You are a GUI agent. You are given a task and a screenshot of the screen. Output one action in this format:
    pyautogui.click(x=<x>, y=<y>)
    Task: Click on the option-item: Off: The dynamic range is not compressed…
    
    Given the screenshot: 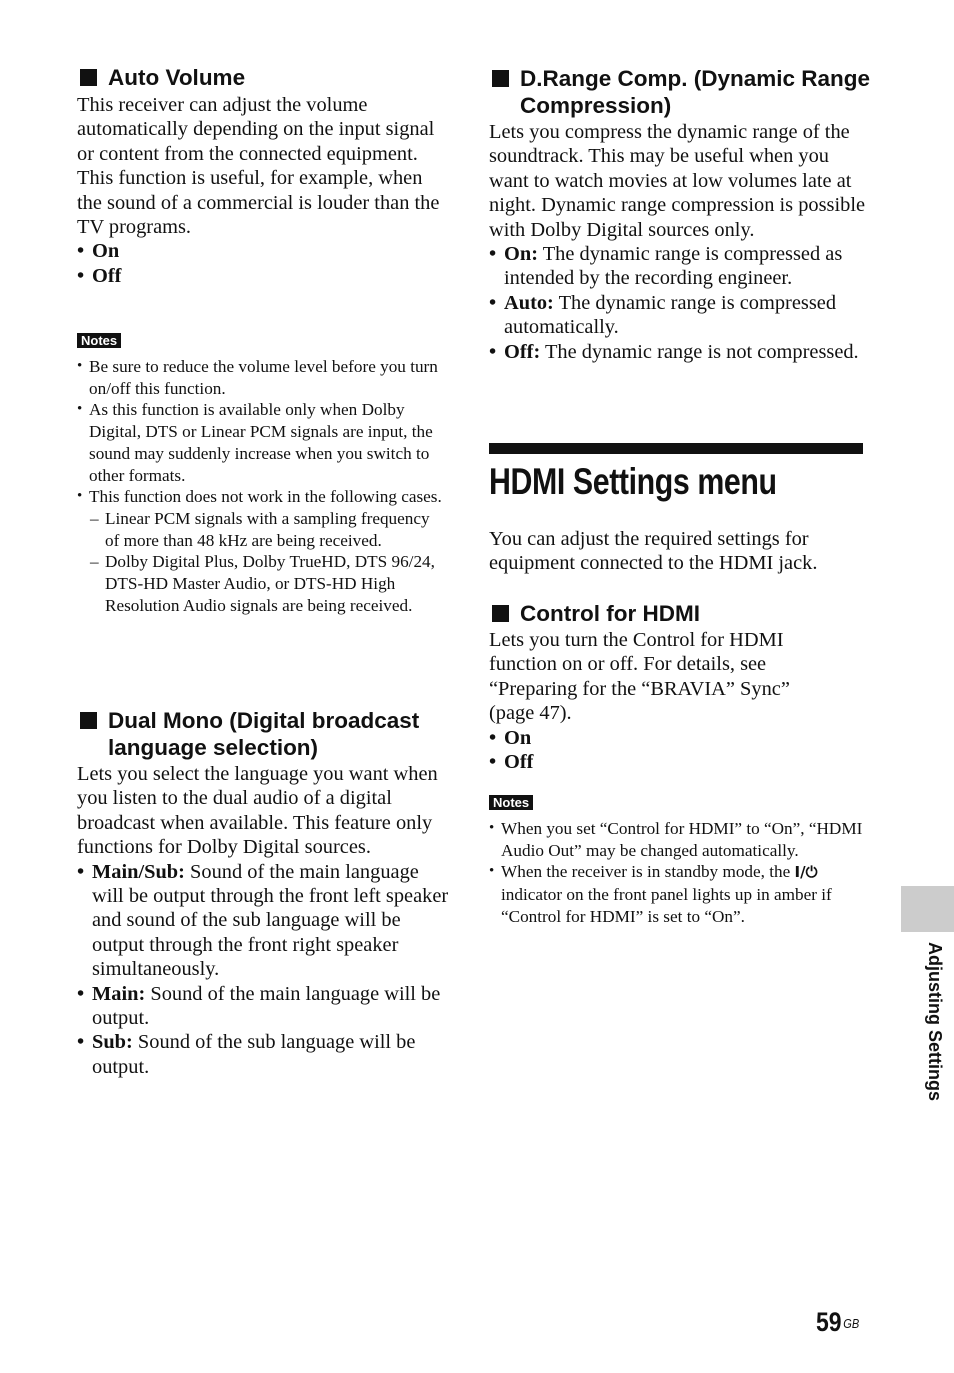 What is the action you would take?
    pyautogui.click(x=678, y=352)
    